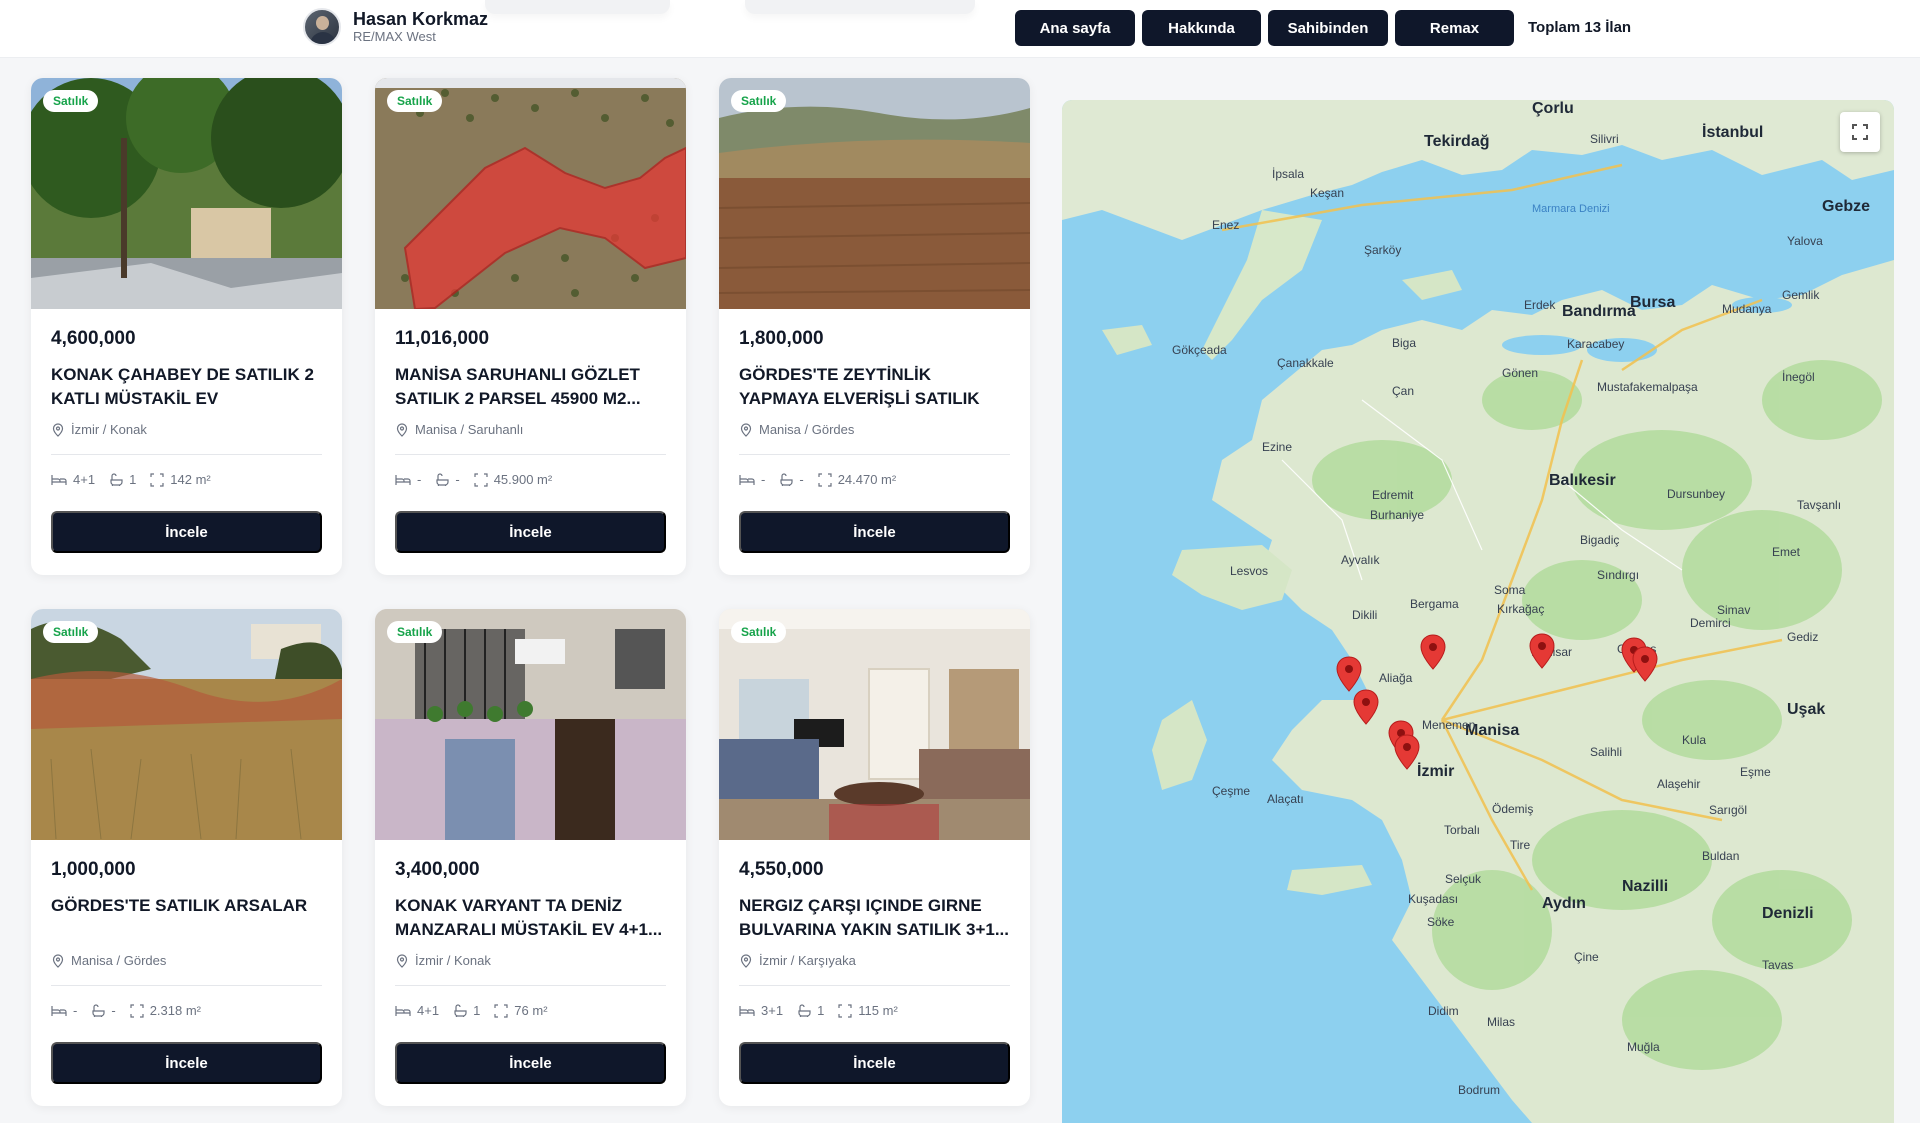 The width and height of the screenshot is (1920, 1123). What do you see at coordinates (1396, 678) in the screenshot?
I see `map-label: Aliağa` at bounding box center [1396, 678].